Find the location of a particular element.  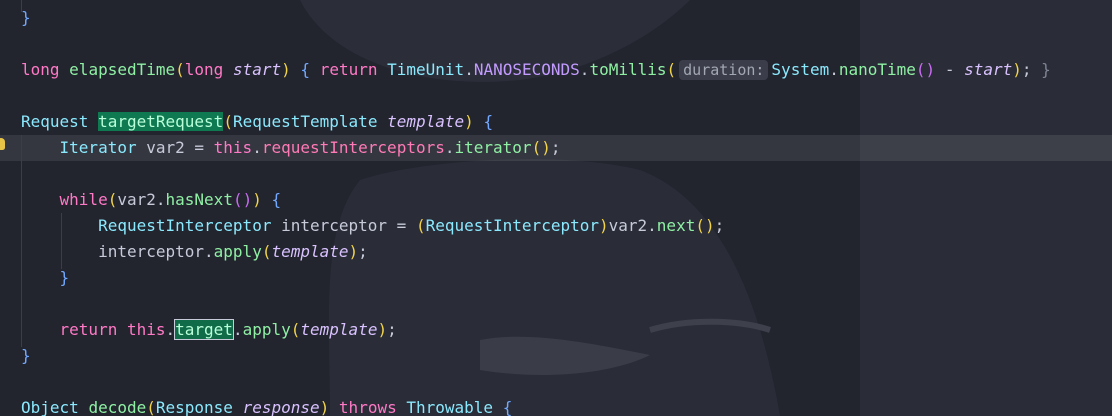

code-token: RequestTemplate is located at coordinates (305, 121).